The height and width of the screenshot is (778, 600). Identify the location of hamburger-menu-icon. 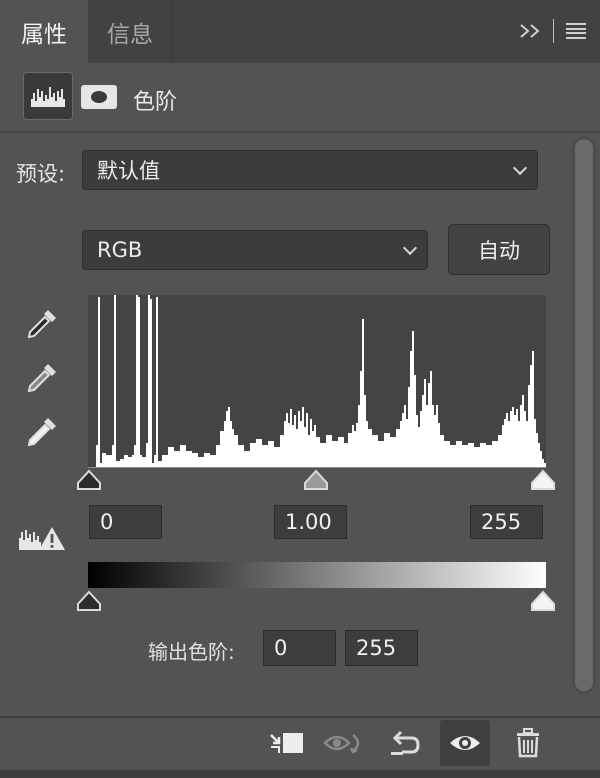
(576, 31).